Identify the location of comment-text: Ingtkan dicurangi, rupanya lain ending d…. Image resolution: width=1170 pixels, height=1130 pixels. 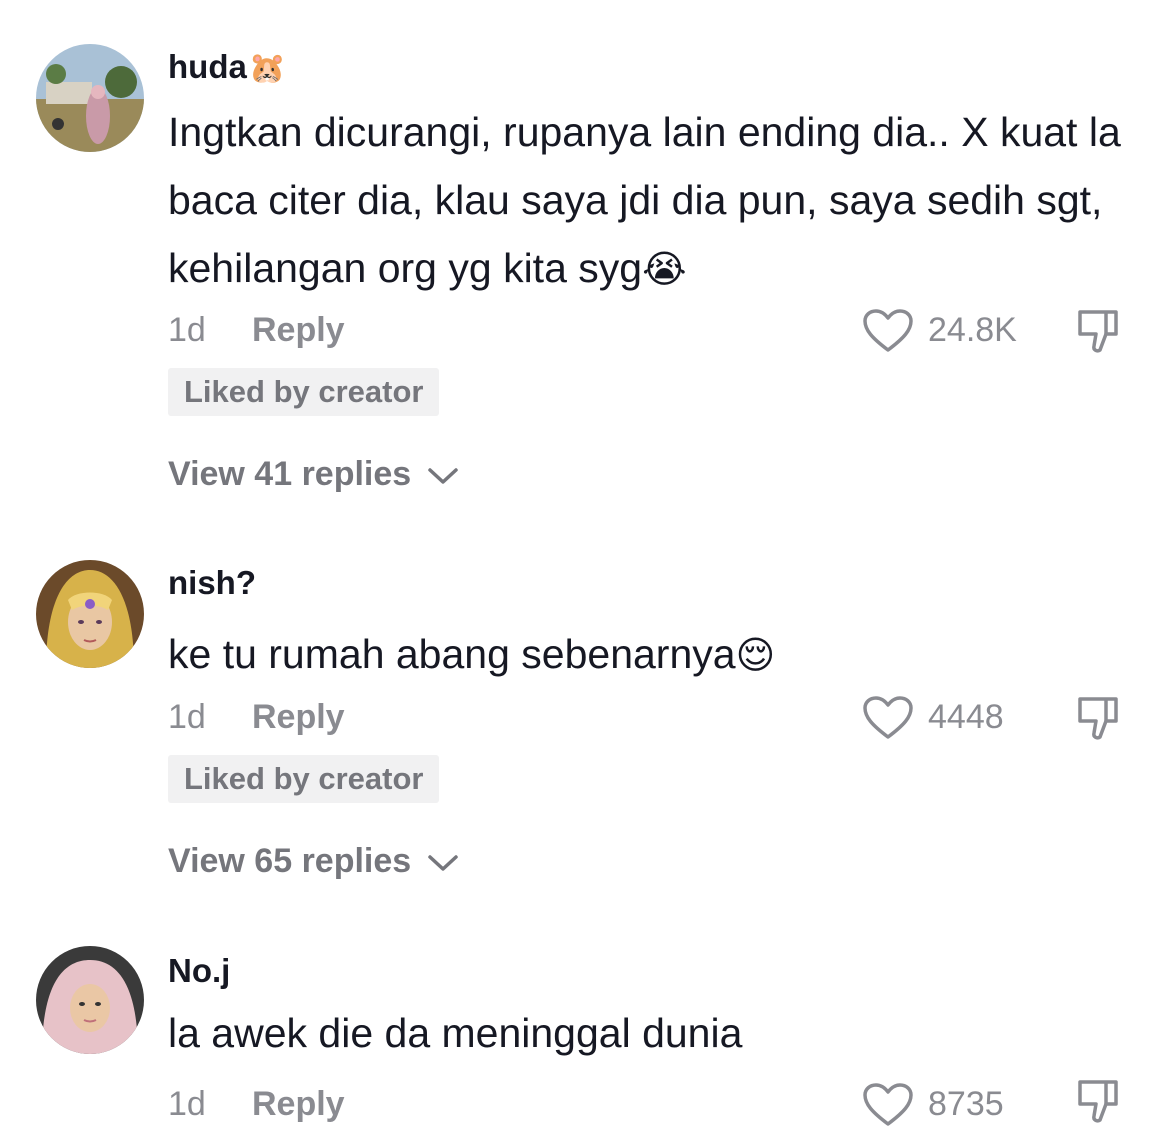
(648, 201).